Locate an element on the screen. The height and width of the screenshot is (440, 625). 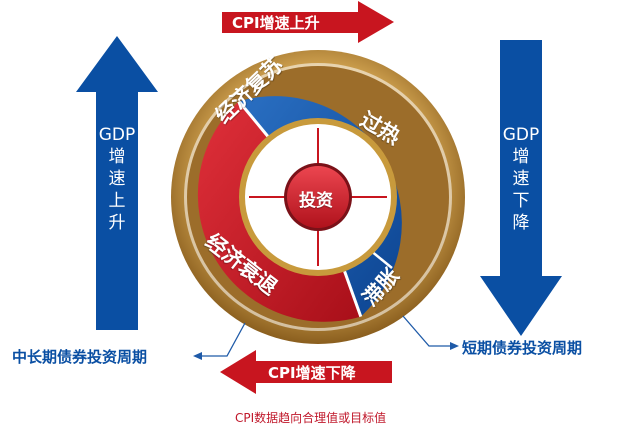
long-cycle-label: 中长期债券投资周期 is located at coordinates (80, 357).